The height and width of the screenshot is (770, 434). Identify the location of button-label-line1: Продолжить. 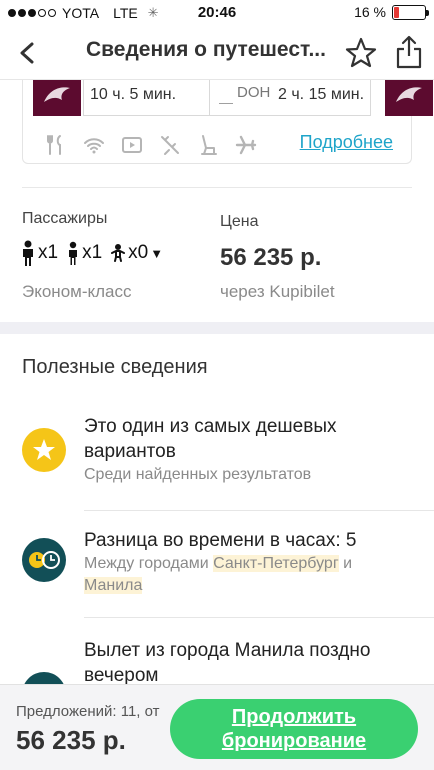
(294, 717).